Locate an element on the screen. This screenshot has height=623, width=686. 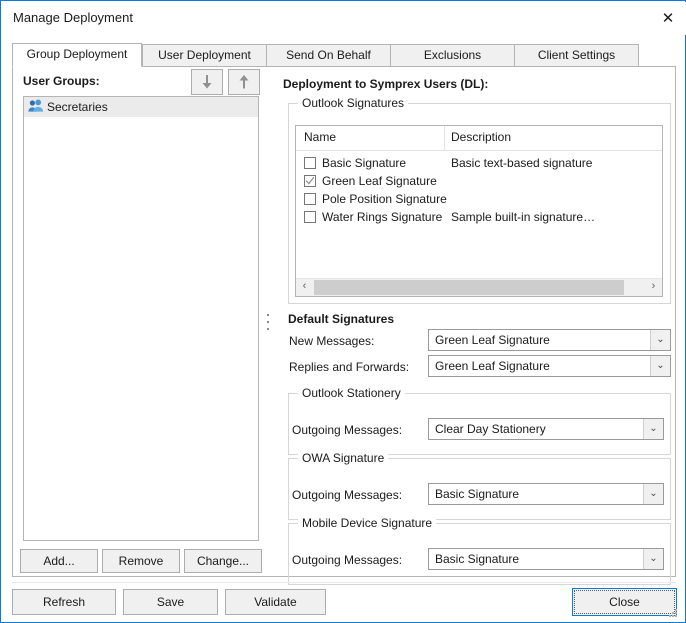
default-signatures-title: Default Signatures is located at coordinates (341, 319).